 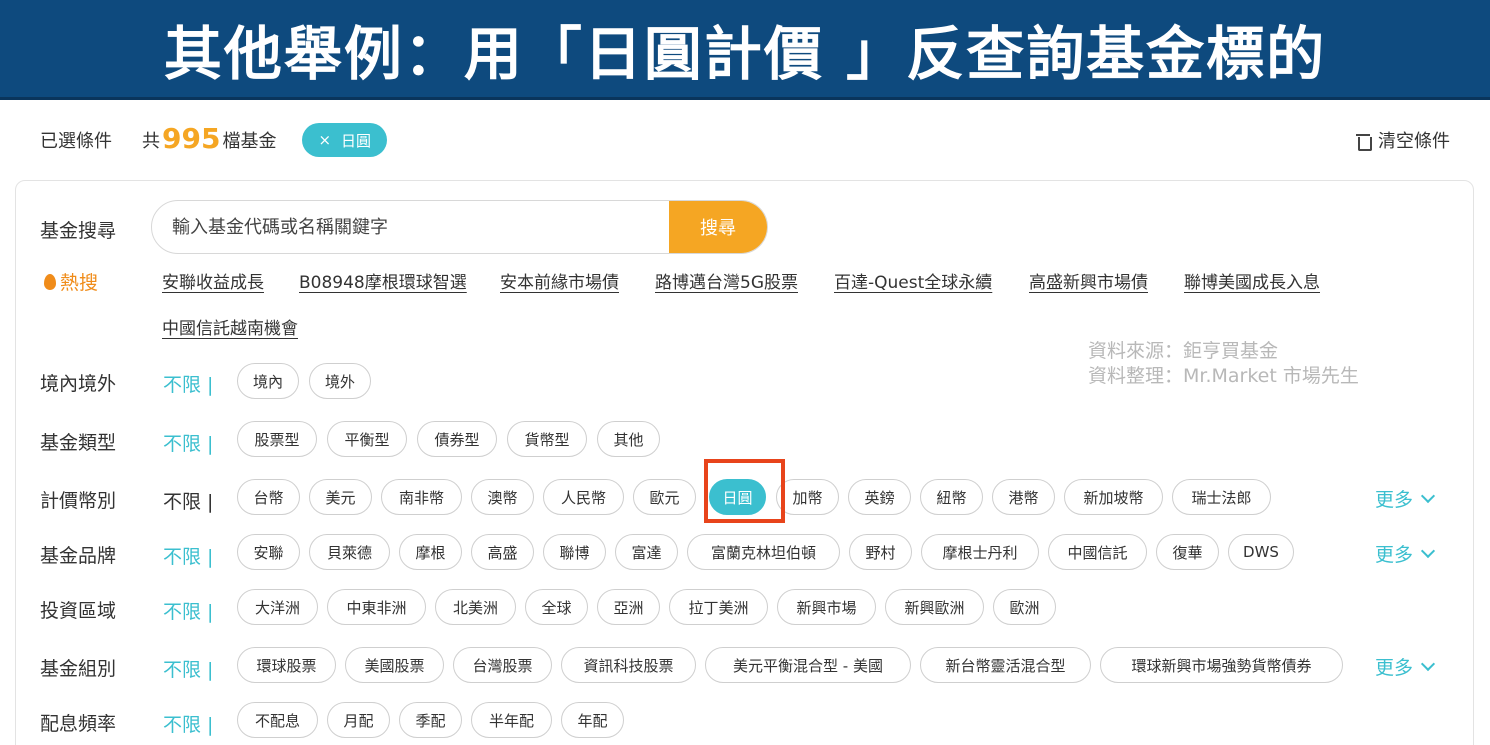 What do you see at coordinates (1088, 280) in the screenshot?
I see `hot-link: 高盛新興市場債` at bounding box center [1088, 280].